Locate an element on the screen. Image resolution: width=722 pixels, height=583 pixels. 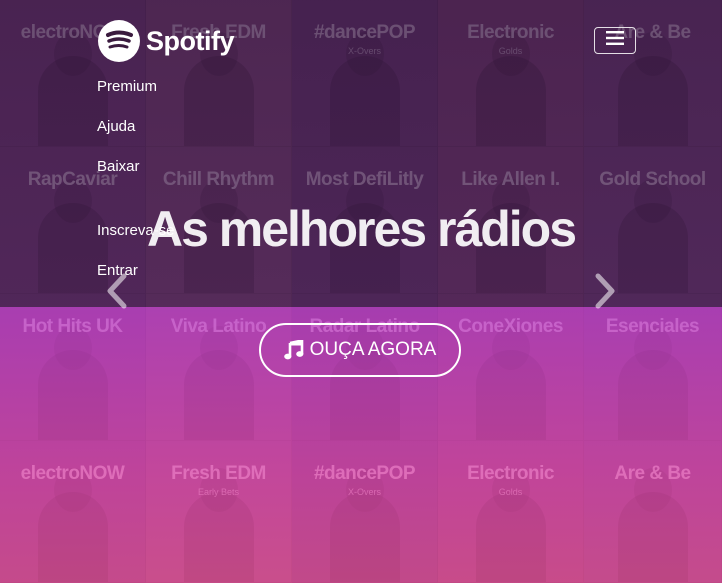
chevron-left-icon is located at coordinates (117, 294).